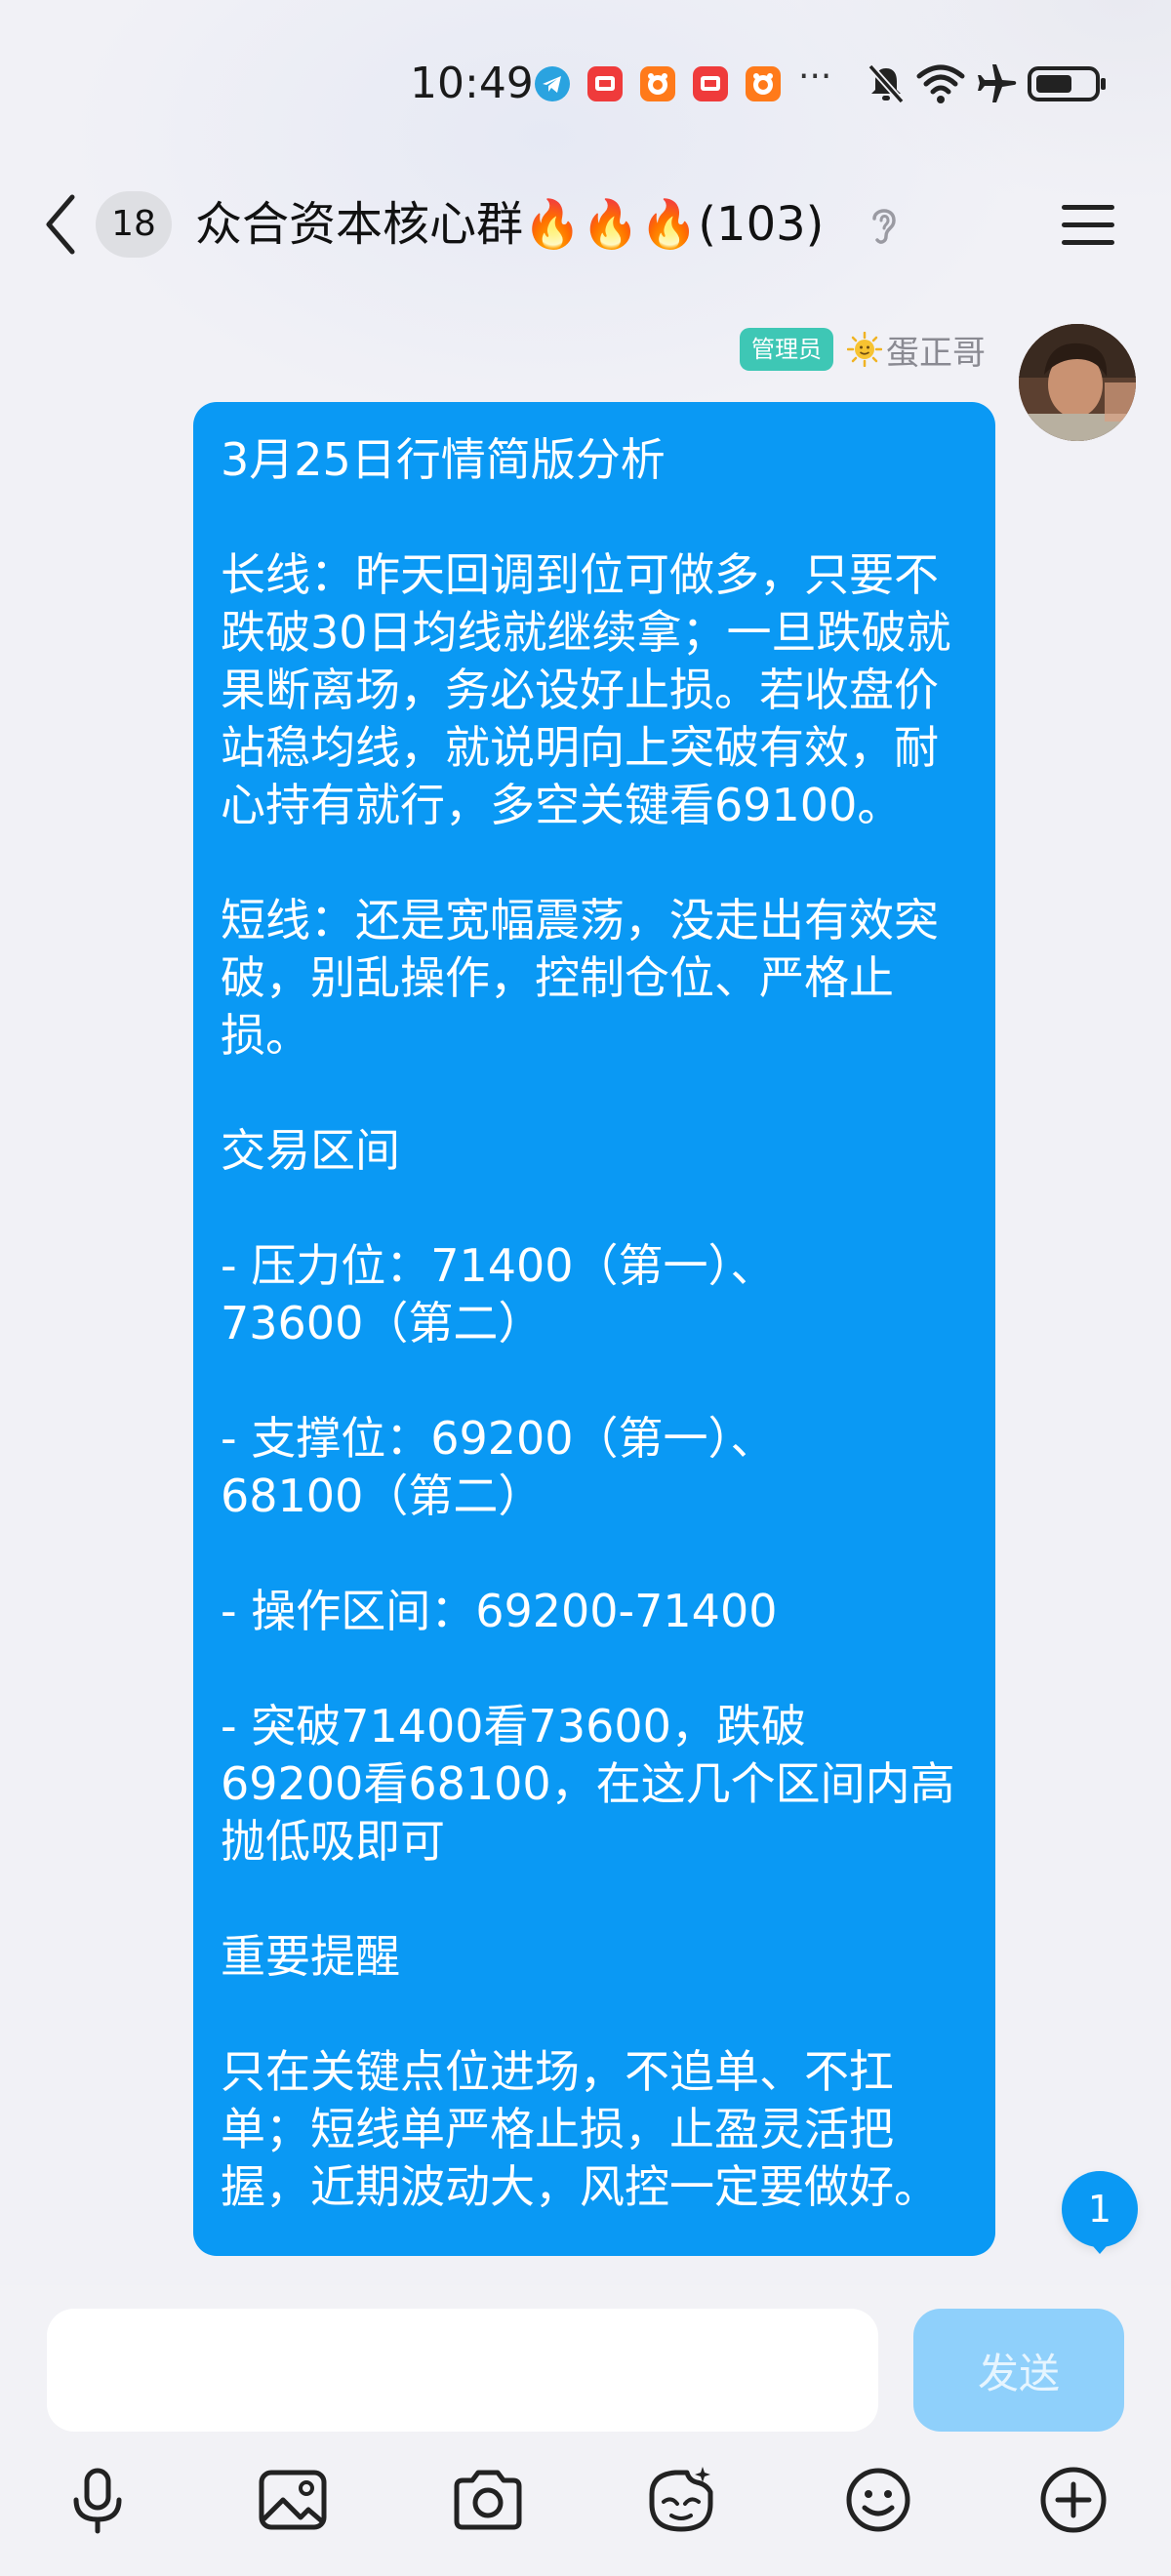  I want to click on send-button: 发送, so click(1018, 2370).